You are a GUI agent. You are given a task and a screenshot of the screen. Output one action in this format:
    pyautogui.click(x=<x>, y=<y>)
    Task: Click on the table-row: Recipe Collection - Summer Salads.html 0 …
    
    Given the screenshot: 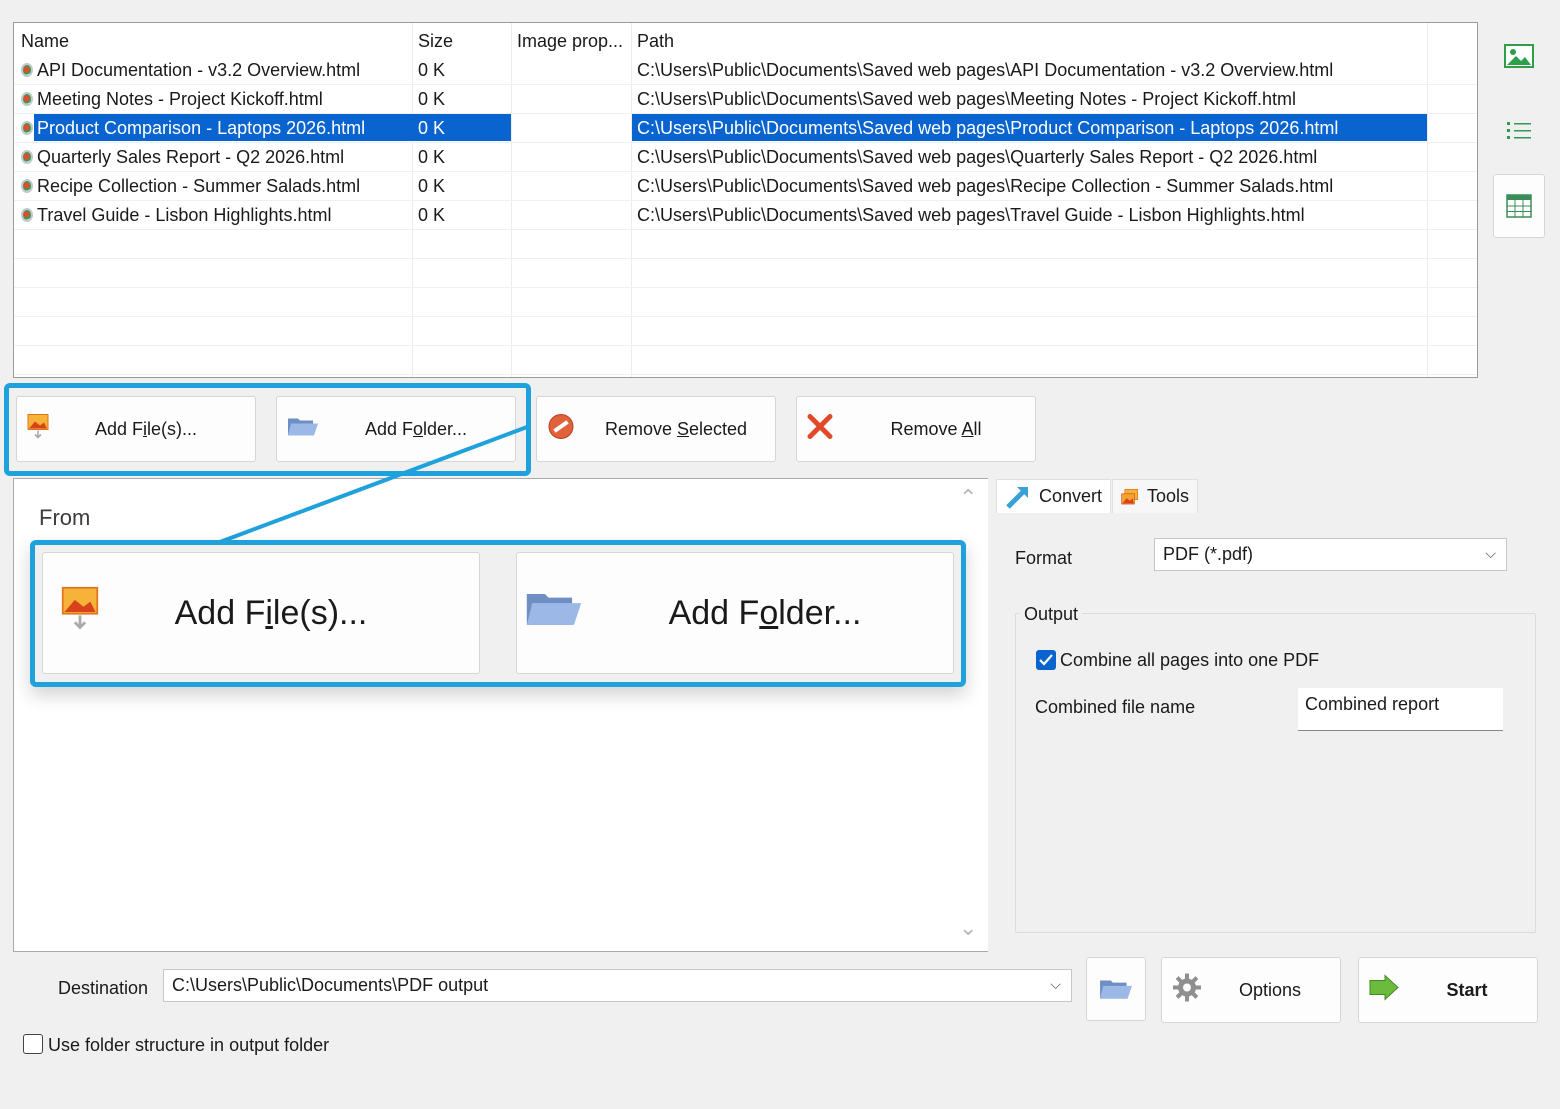 What is the action you would take?
    pyautogui.click(x=745, y=186)
    